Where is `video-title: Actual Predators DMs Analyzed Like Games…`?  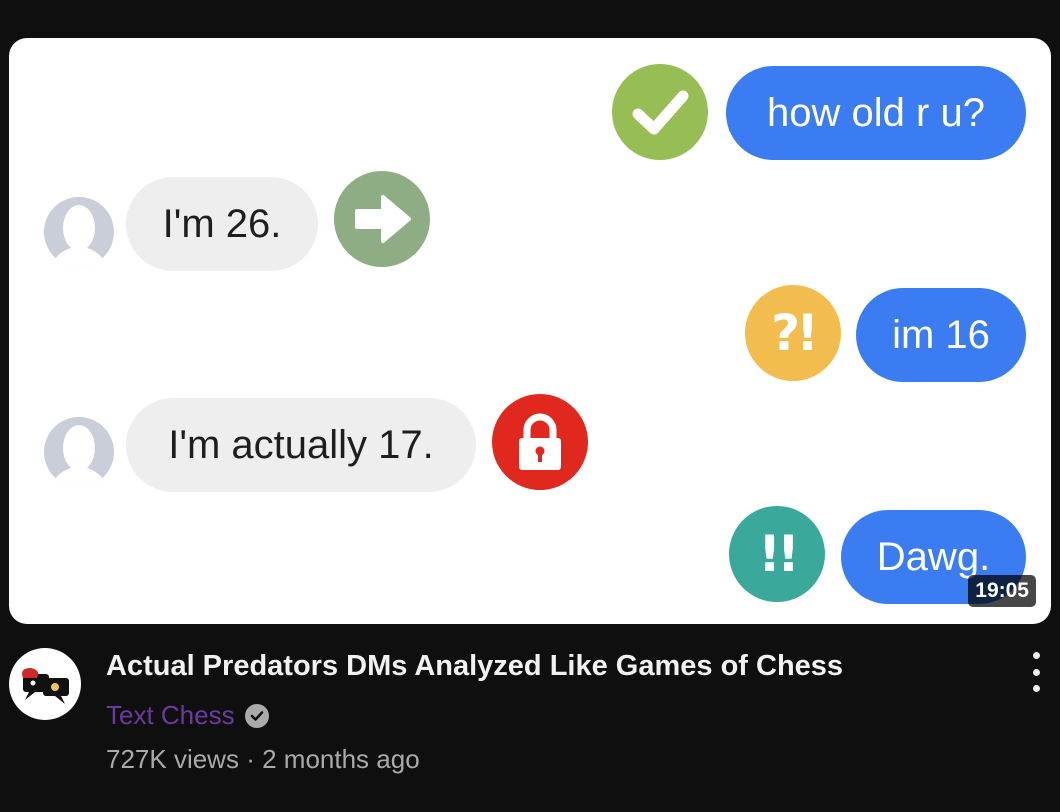
video-title: Actual Predators DMs Analyzed Like Games… is located at coordinates (474, 666).